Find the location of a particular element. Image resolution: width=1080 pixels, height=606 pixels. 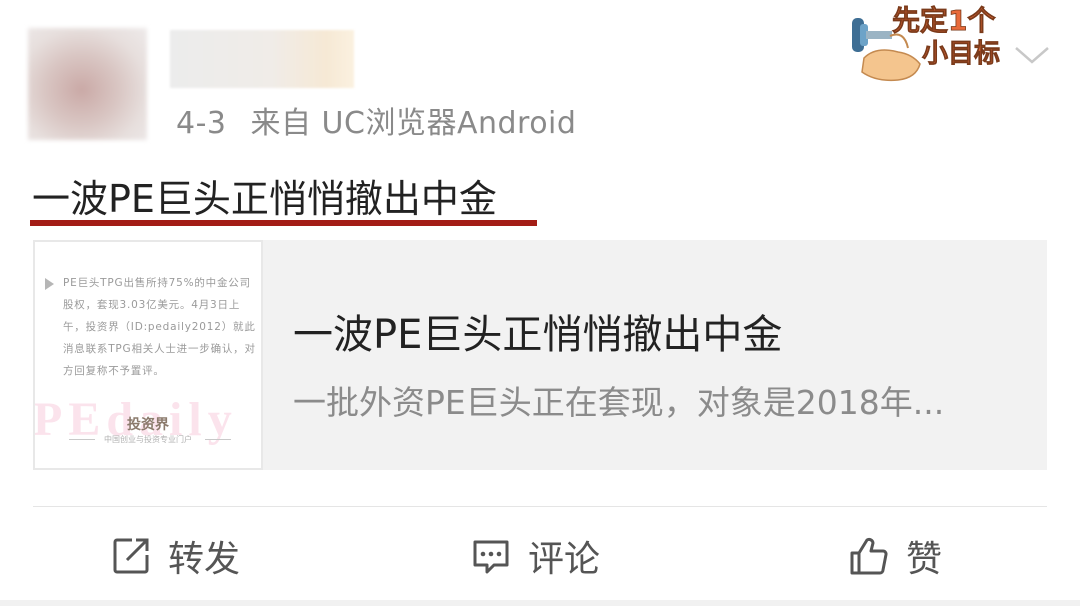

comment-icon is located at coordinates (491, 557).